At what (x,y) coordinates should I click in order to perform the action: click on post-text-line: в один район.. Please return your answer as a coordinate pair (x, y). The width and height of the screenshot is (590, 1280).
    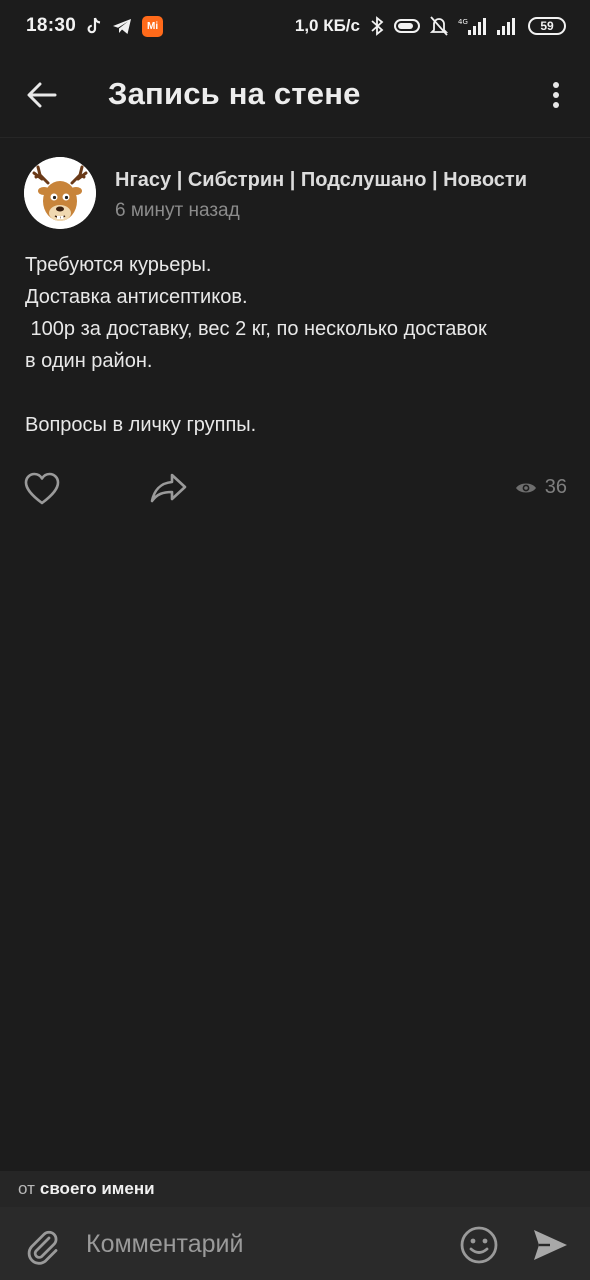
    Looking at the image, I should click on (89, 361).